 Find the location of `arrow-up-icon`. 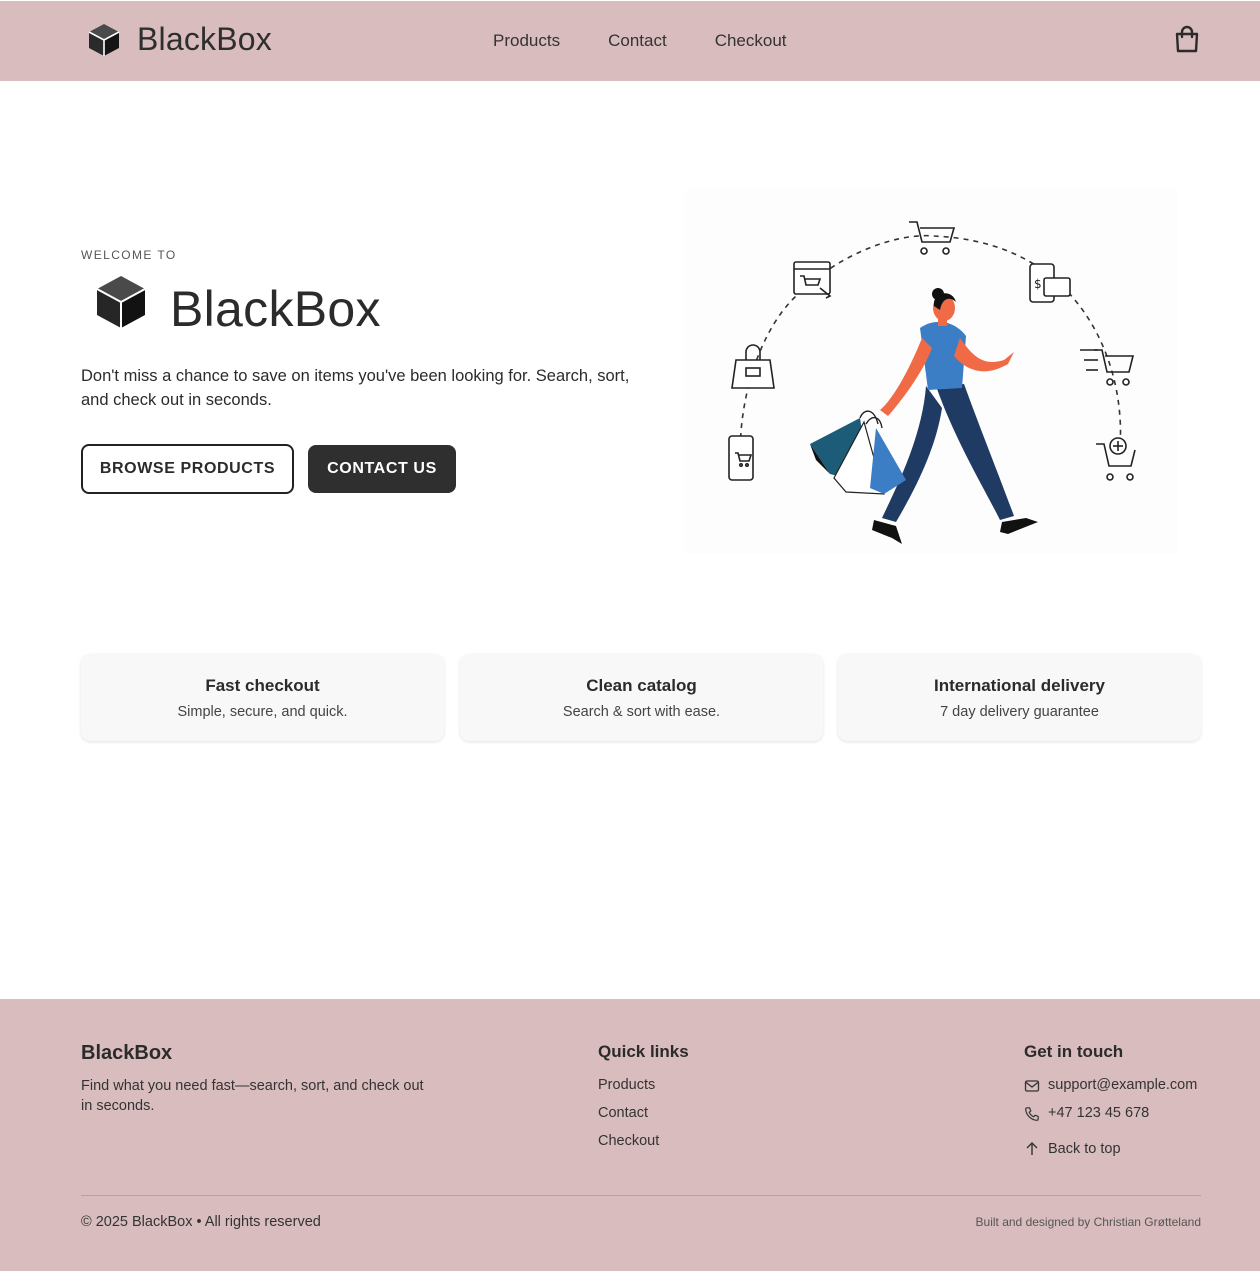

arrow-up-icon is located at coordinates (1032, 1148).